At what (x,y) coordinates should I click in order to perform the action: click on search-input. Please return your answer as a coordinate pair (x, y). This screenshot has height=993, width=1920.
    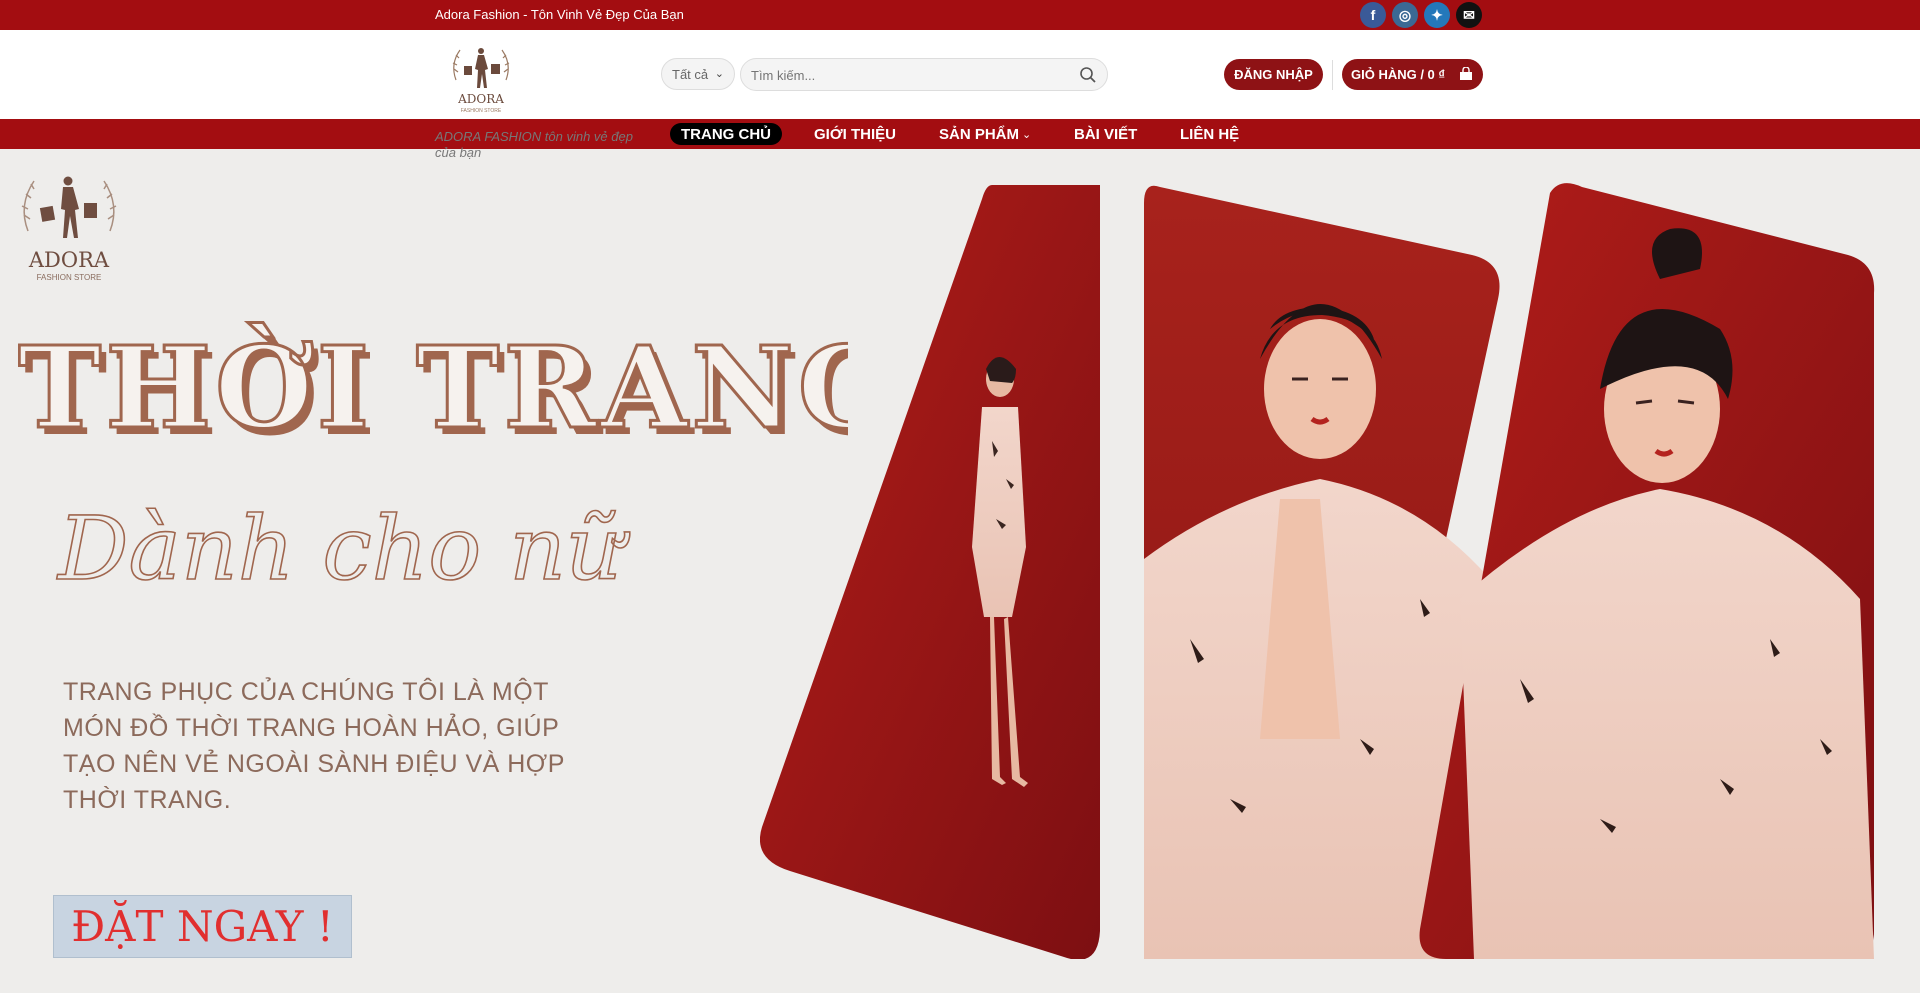
    Looking at the image, I should click on (911, 75).